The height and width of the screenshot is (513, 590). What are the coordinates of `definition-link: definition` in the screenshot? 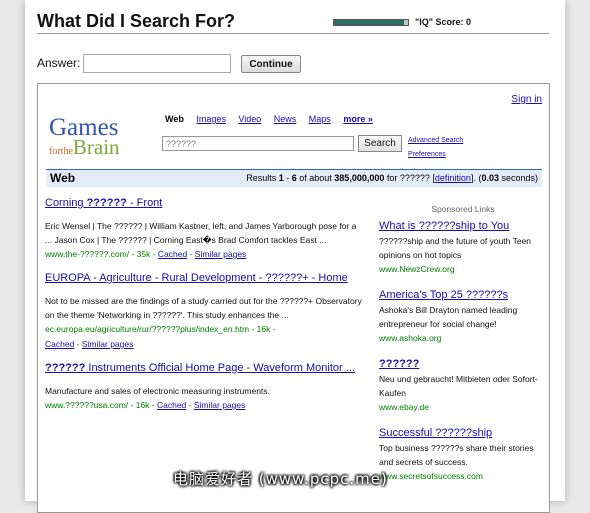 It's located at (453, 178).